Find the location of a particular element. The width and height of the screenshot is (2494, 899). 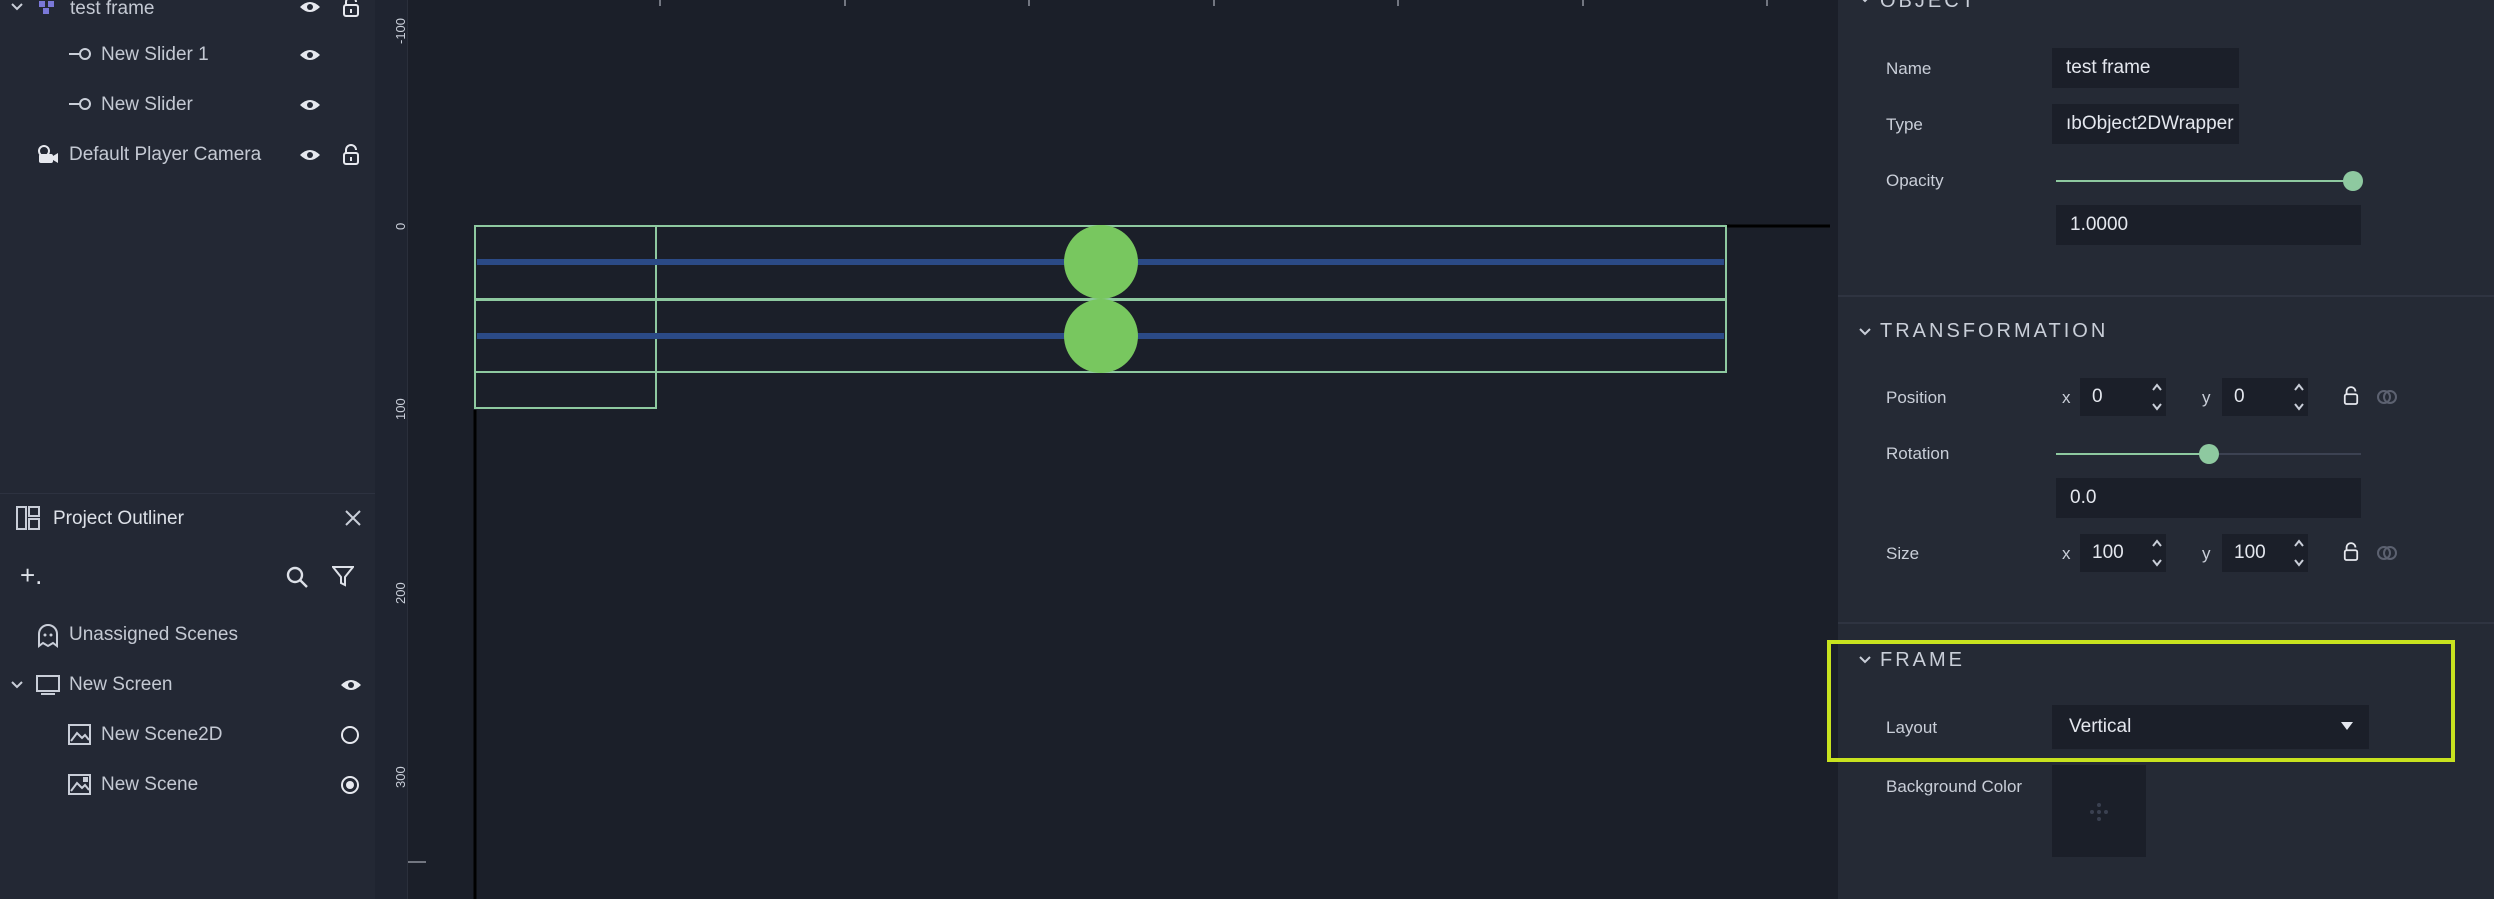

ruler-tick-label: 200 is located at coordinates (400, 593).